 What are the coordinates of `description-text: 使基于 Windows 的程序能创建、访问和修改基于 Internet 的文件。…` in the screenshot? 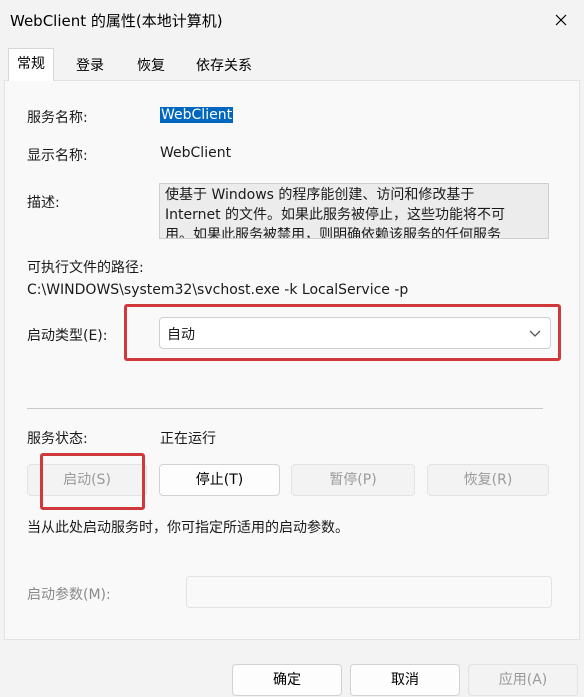 It's located at (335, 213).